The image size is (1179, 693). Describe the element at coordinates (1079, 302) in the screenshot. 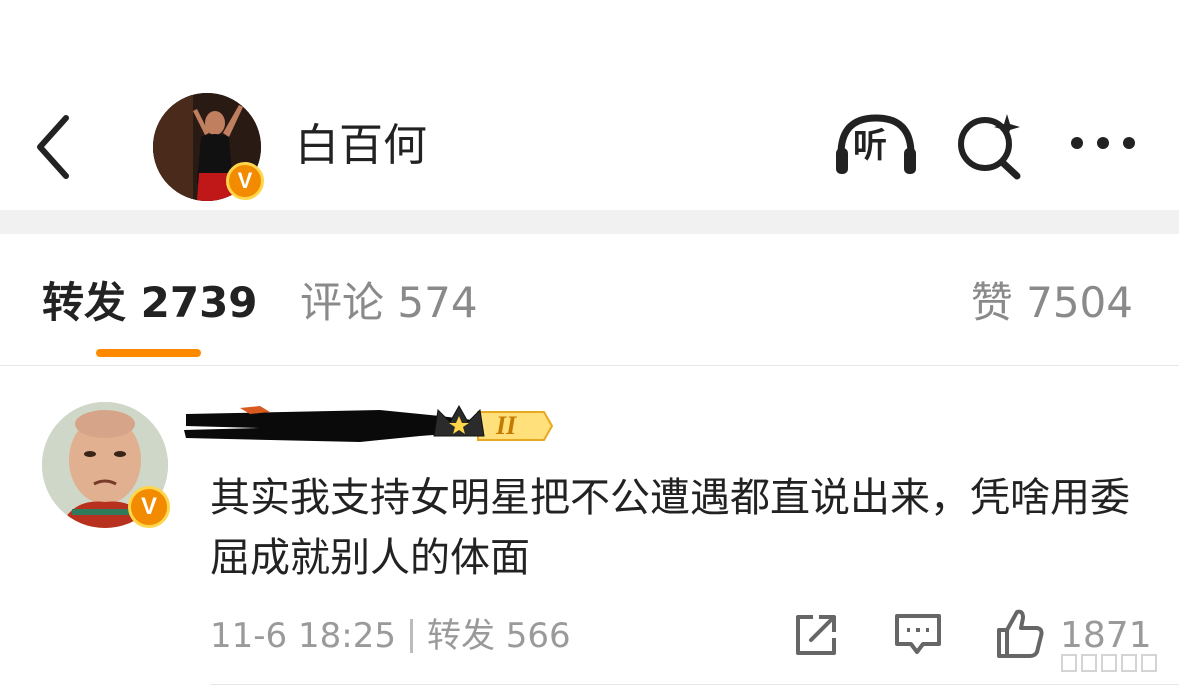

I see `tab-count: 7504` at that location.